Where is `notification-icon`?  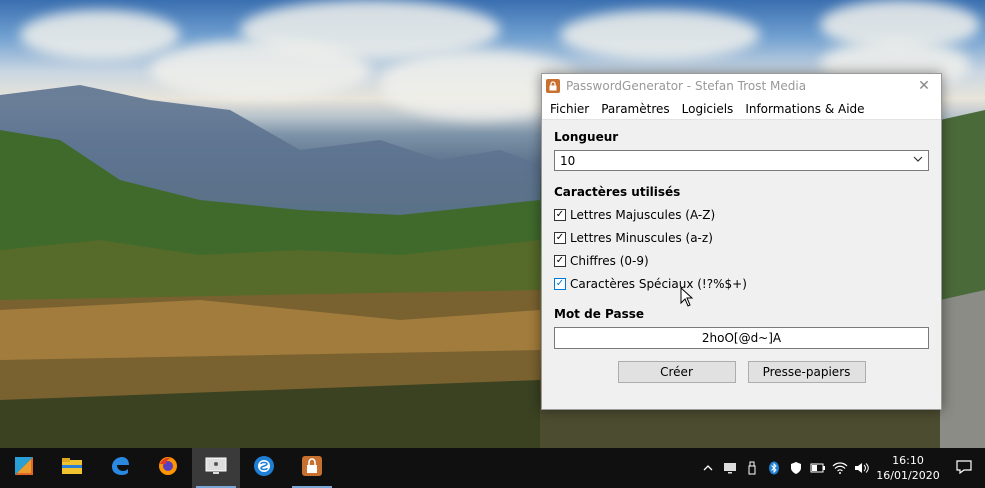
notification-icon is located at coordinates (964, 468).